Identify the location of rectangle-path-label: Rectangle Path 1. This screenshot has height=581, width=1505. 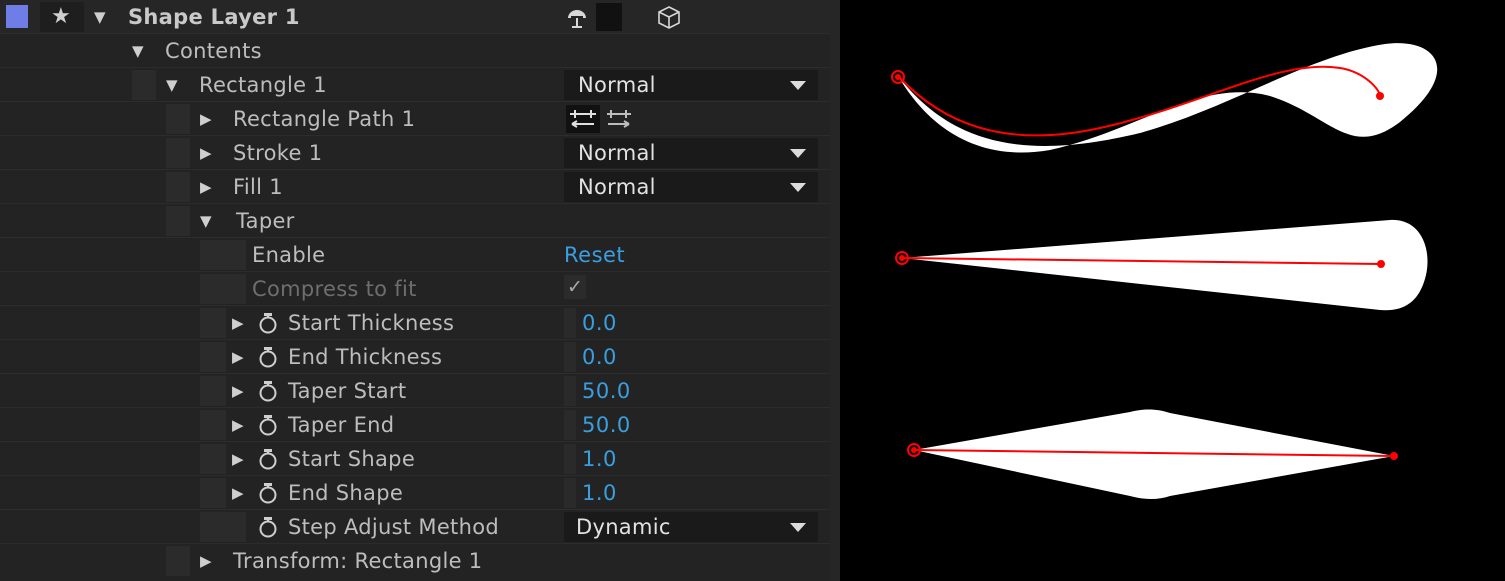
(324, 119).